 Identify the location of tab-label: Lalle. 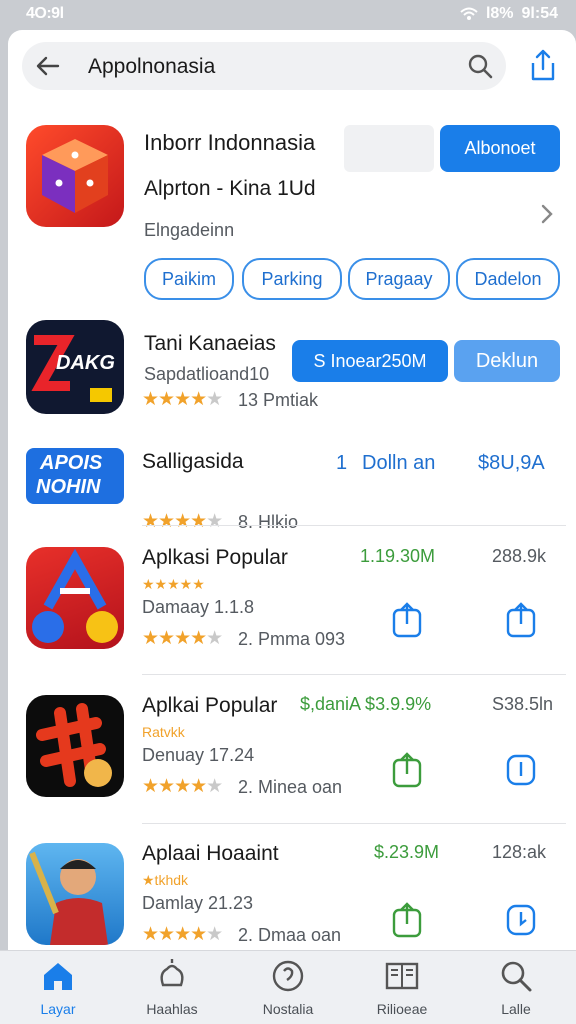
(516, 1009).